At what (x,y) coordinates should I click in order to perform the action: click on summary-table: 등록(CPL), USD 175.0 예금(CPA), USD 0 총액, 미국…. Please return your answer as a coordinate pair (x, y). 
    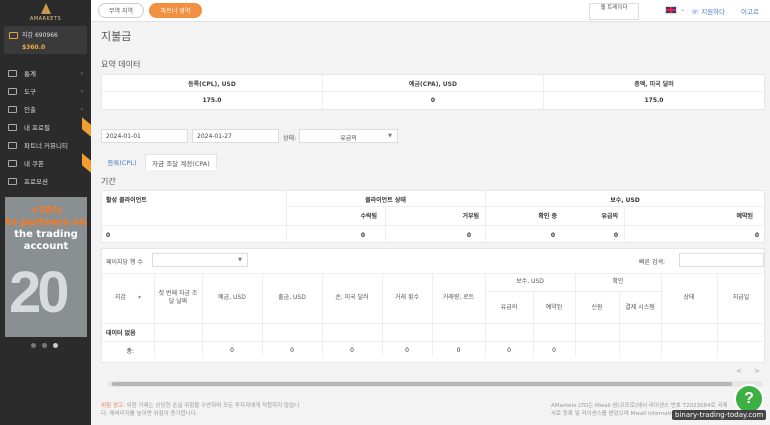
    Looking at the image, I should click on (433, 92).